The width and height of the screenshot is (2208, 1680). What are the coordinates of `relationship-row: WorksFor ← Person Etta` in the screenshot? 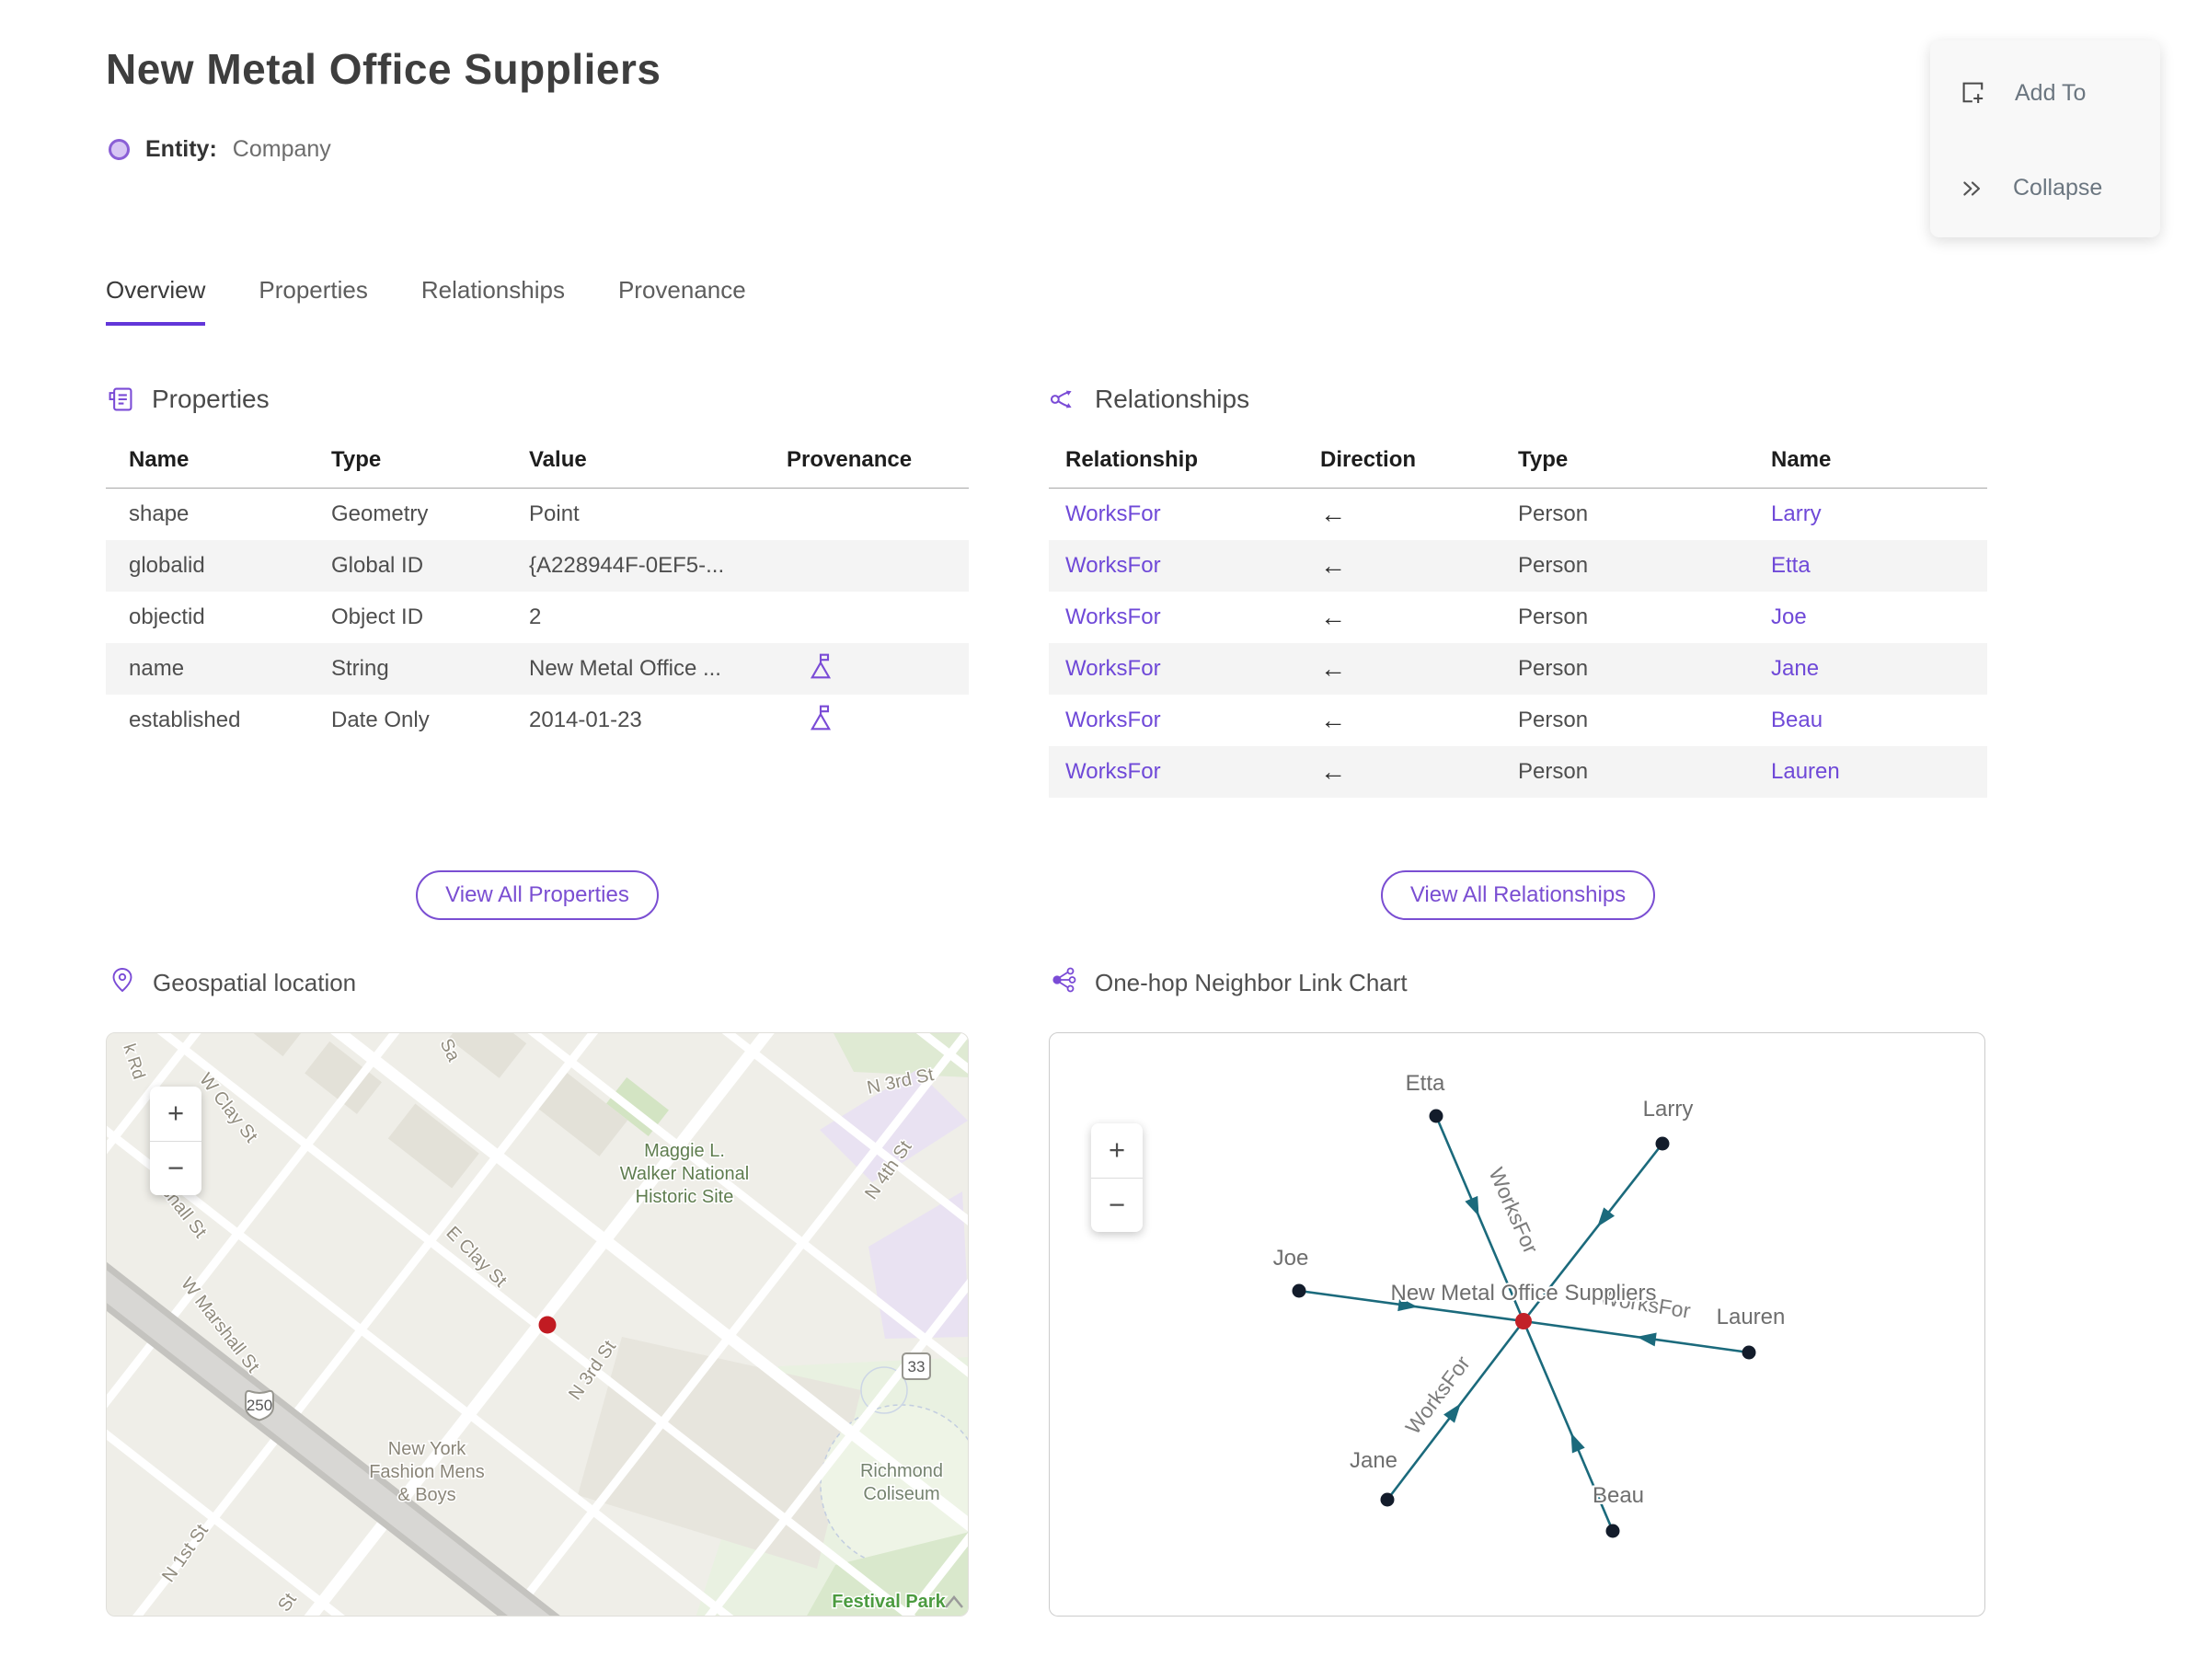 It's located at (1518, 566).